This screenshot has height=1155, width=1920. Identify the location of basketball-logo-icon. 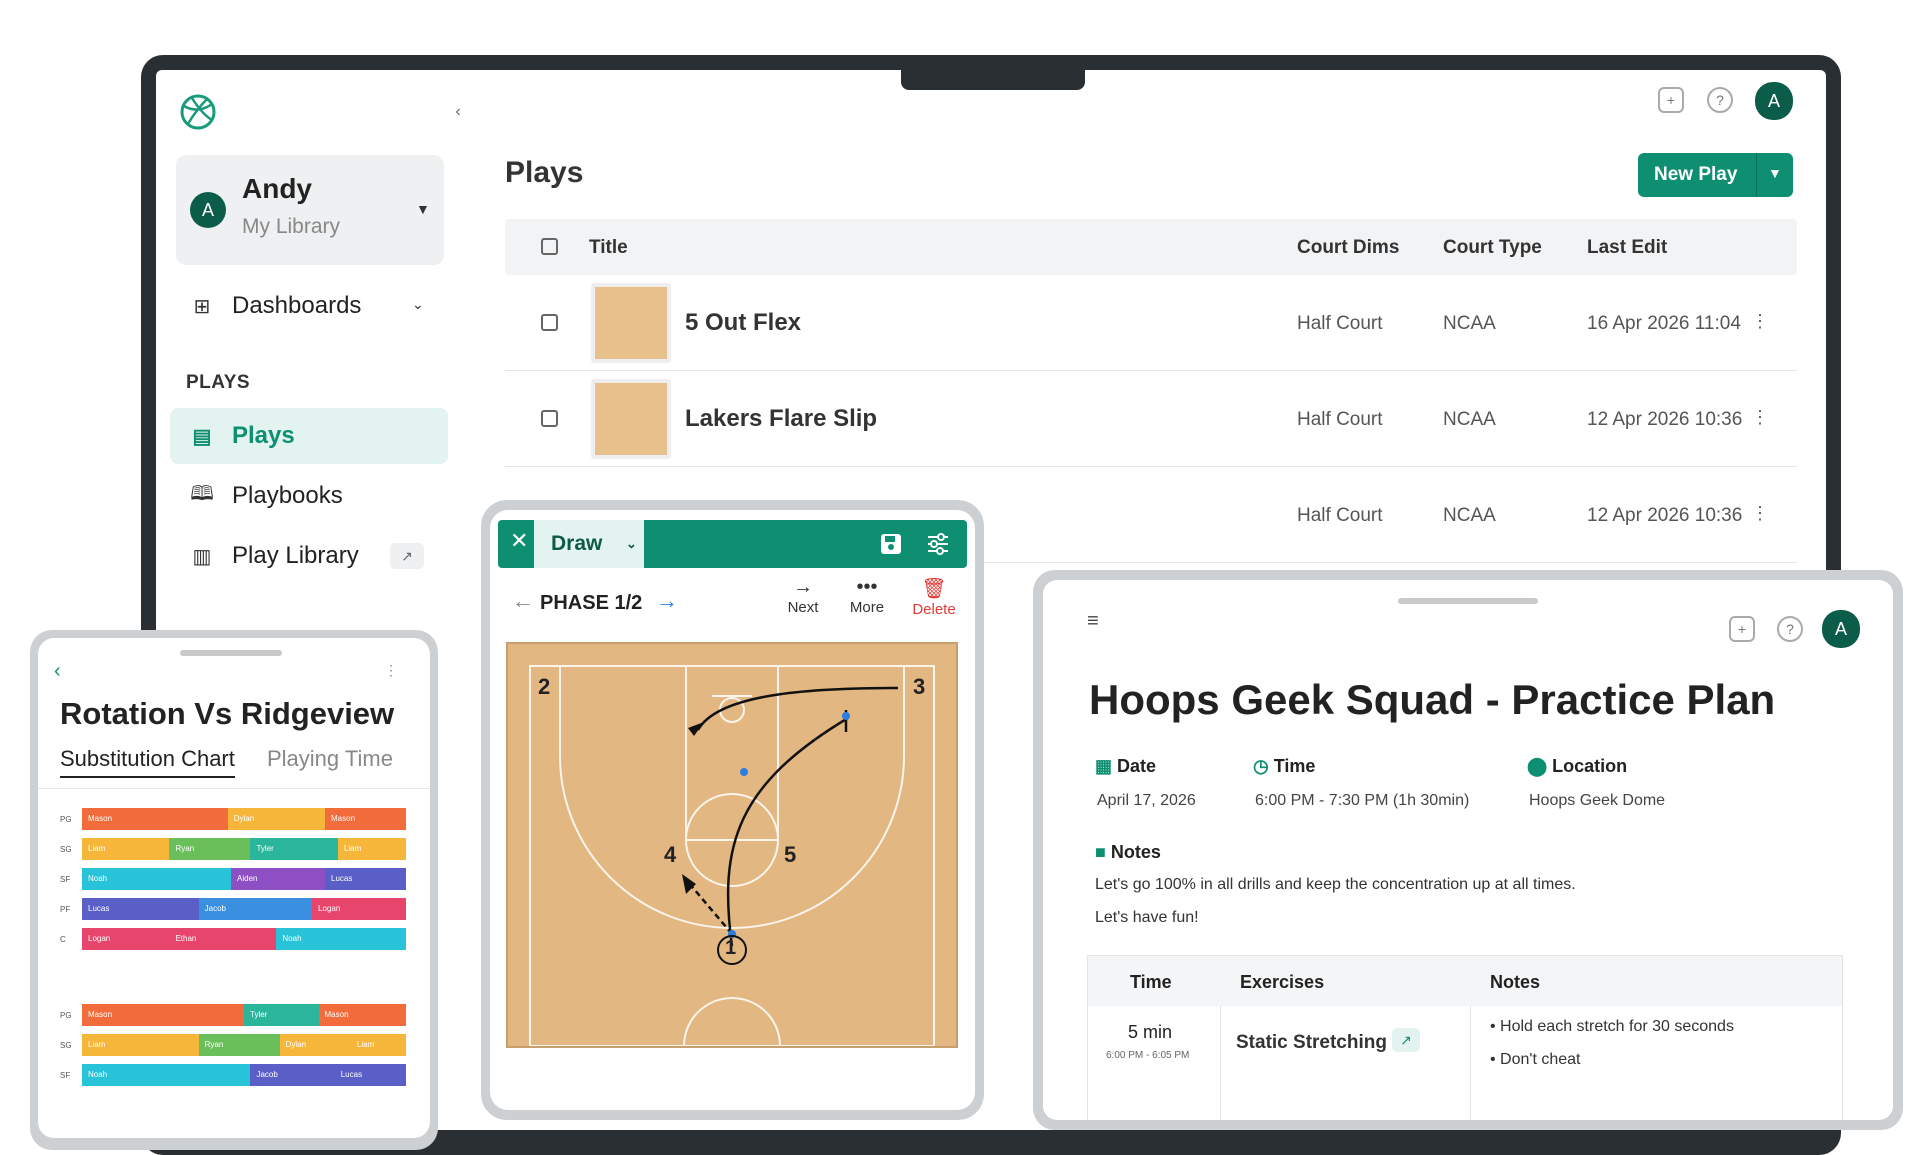
(198, 112).